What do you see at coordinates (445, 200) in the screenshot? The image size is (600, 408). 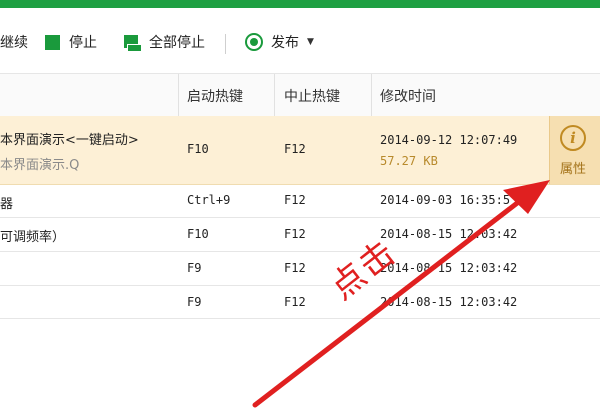 I see `row-modified-time: 2014-09-03 16:35:5` at bounding box center [445, 200].